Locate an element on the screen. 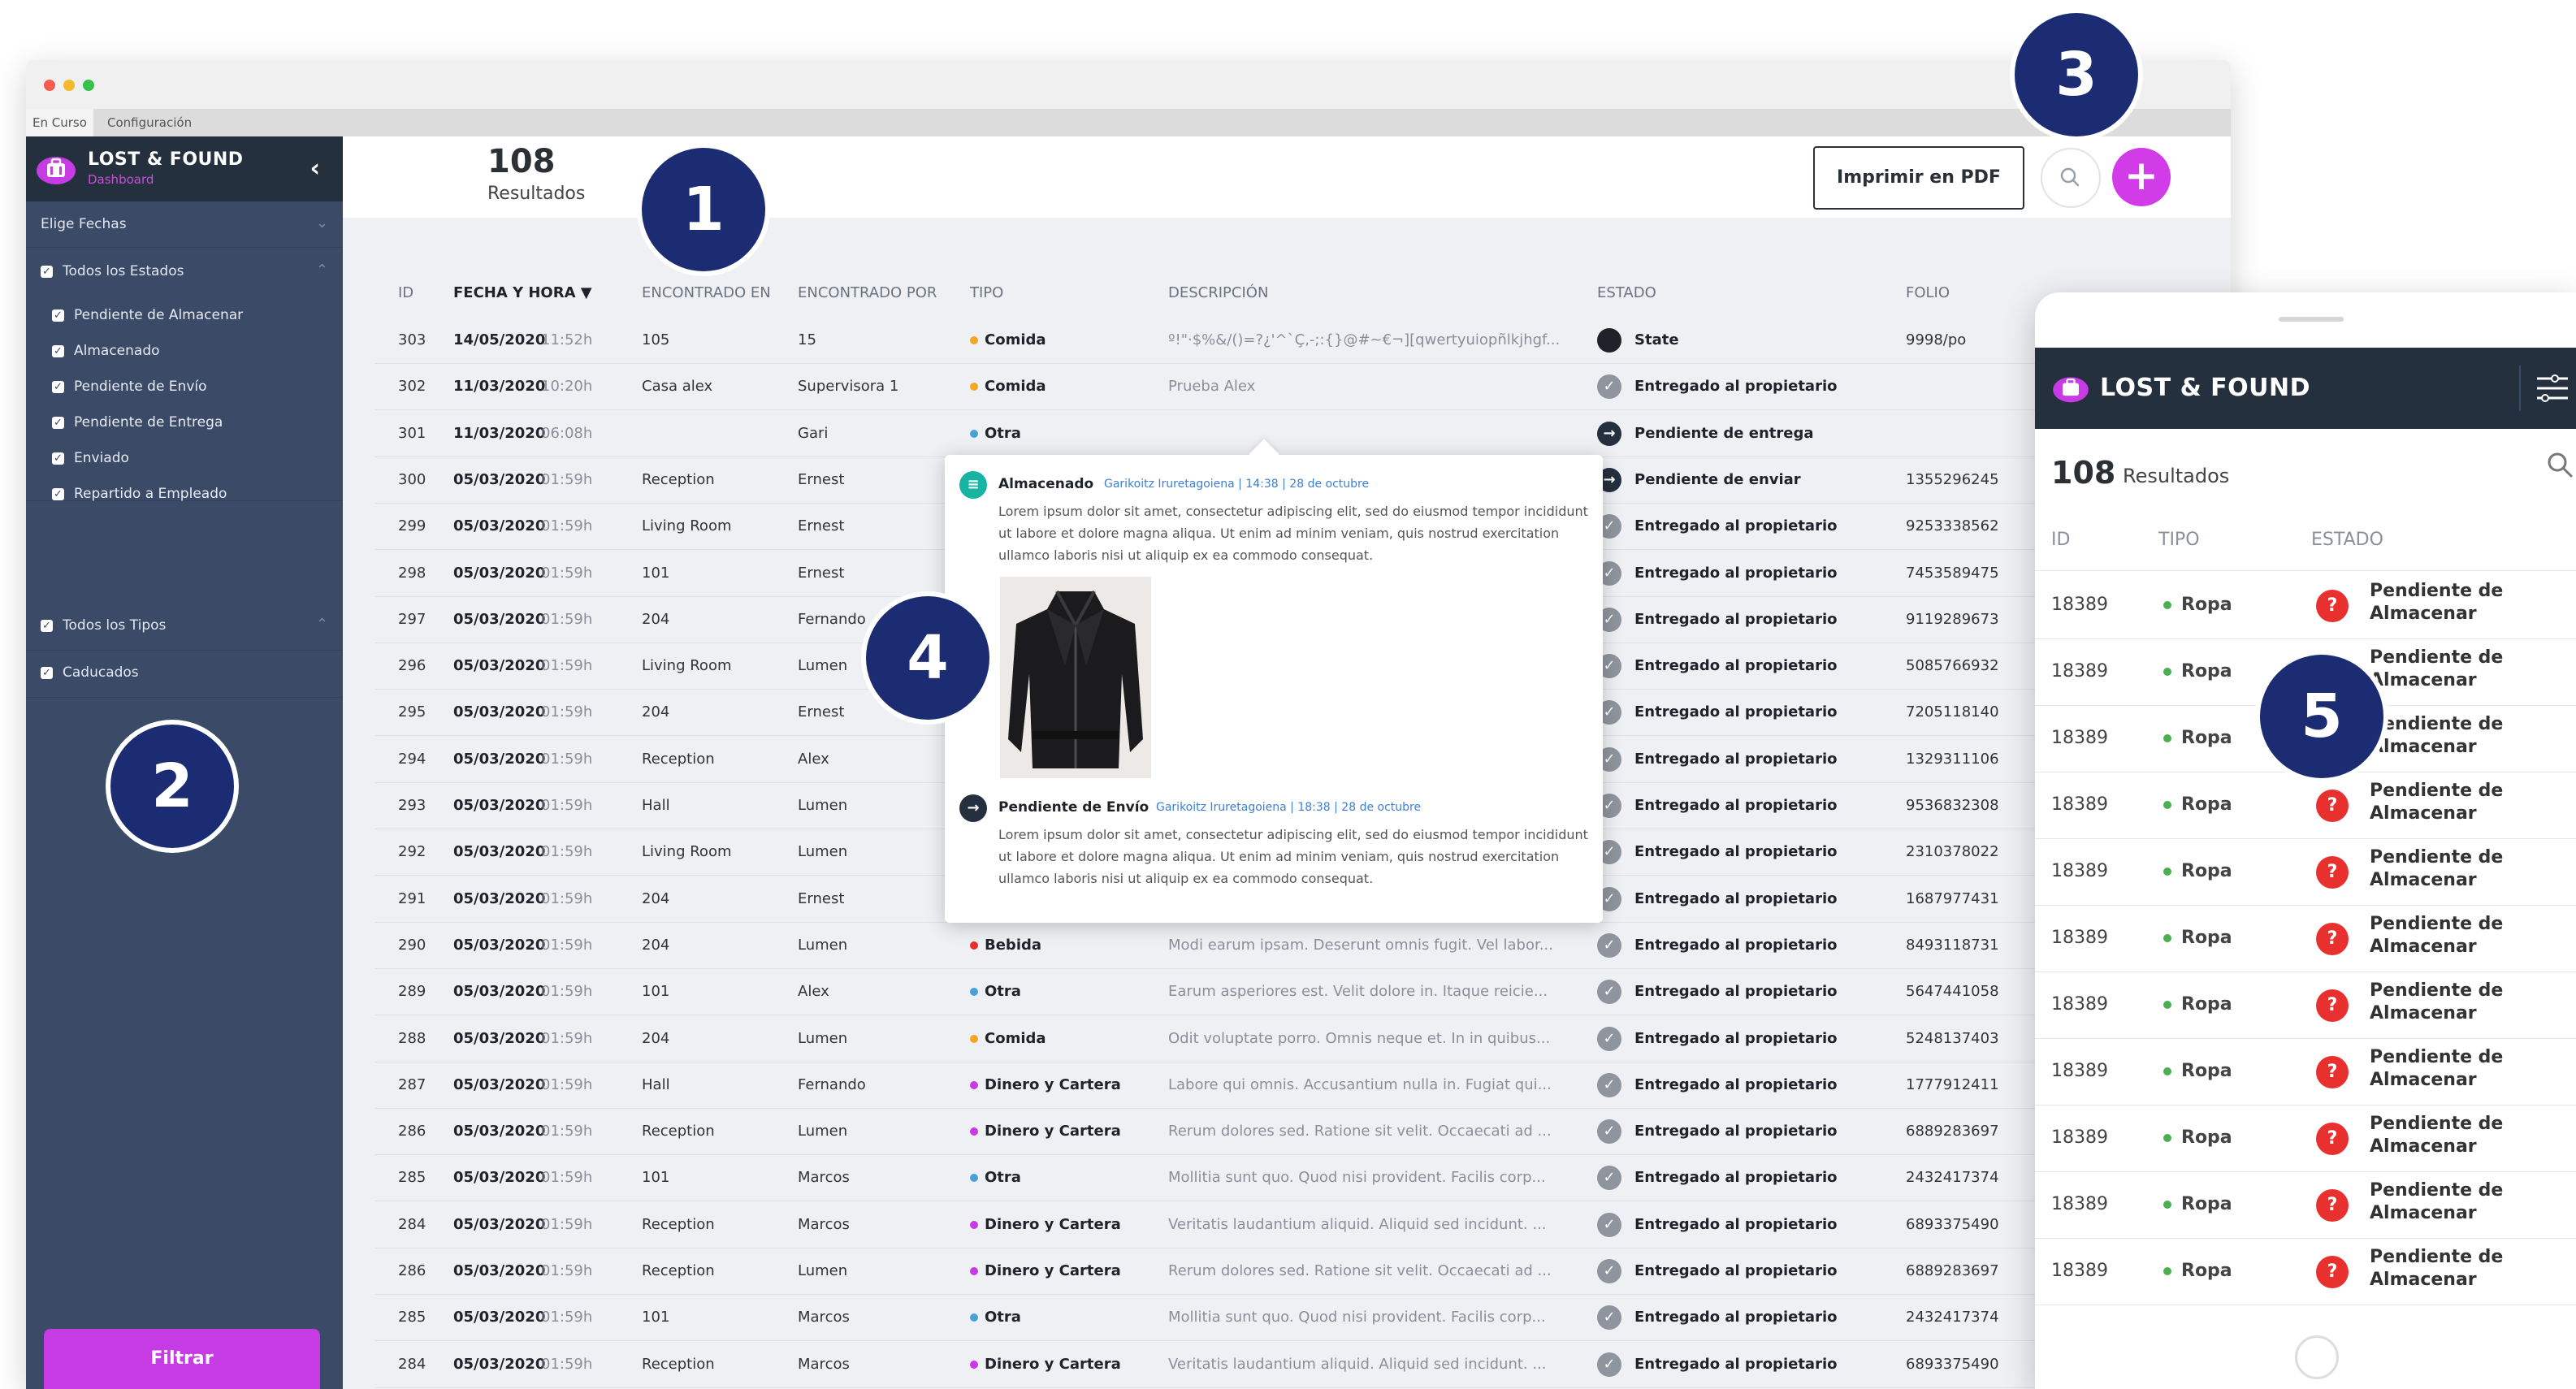 The image size is (2576, 1389). cell-description: Prueba Alex is located at coordinates (1212, 387).